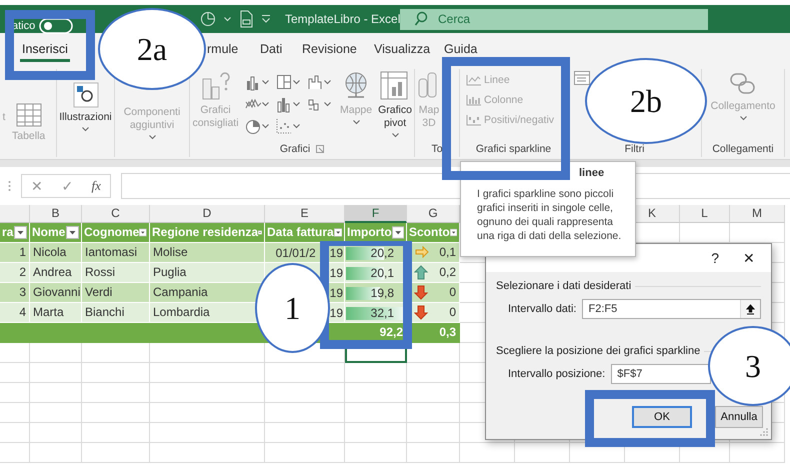 The image size is (790, 465). I want to click on column-chart-icon, so click(474, 100).